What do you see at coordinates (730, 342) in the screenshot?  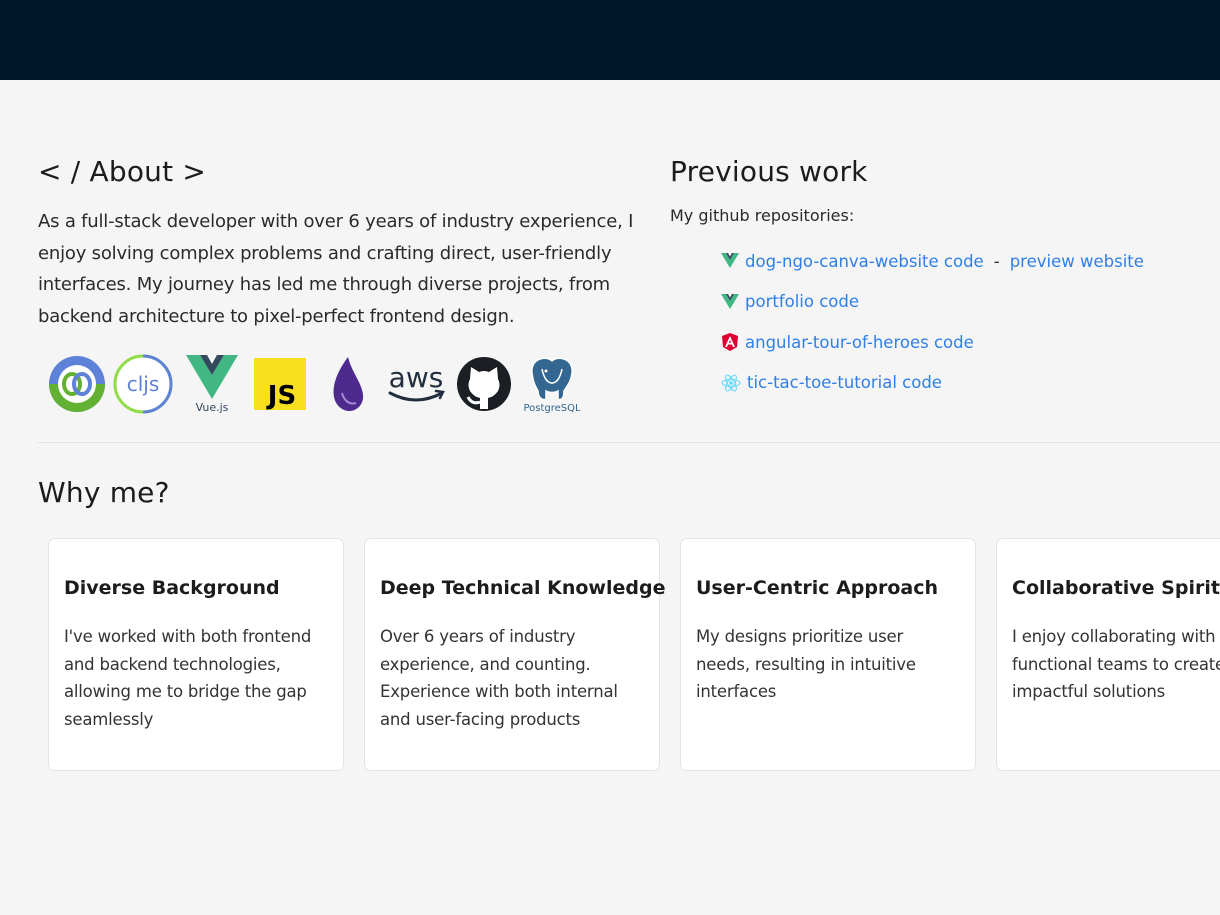 I see `angular-icon` at bounding box center [730, 342].